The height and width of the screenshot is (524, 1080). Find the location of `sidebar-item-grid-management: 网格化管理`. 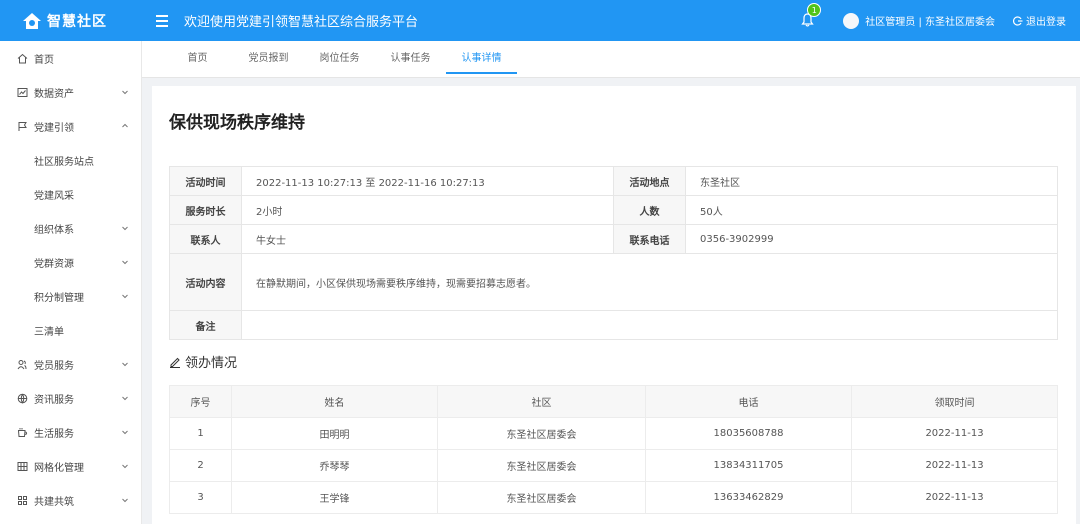

sidebar-item-grid-management: 网格化管理 is located at coordinates (70, 466).